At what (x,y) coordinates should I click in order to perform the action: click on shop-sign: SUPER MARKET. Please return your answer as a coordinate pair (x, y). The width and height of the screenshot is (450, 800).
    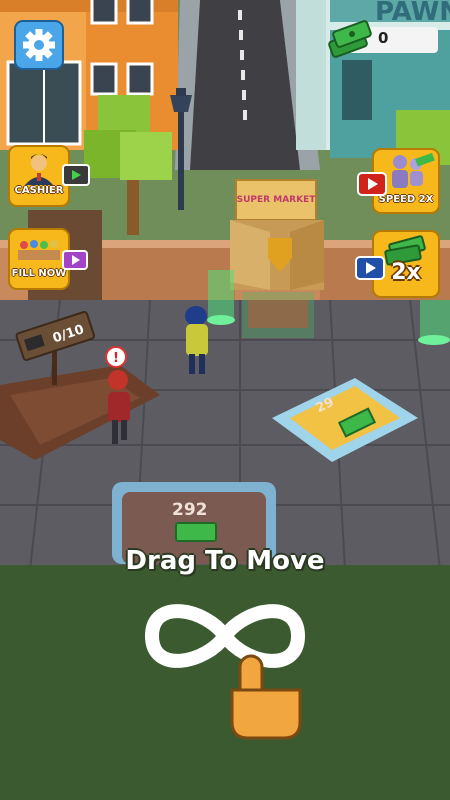
    Looking at the image, I should click on (277, 200).